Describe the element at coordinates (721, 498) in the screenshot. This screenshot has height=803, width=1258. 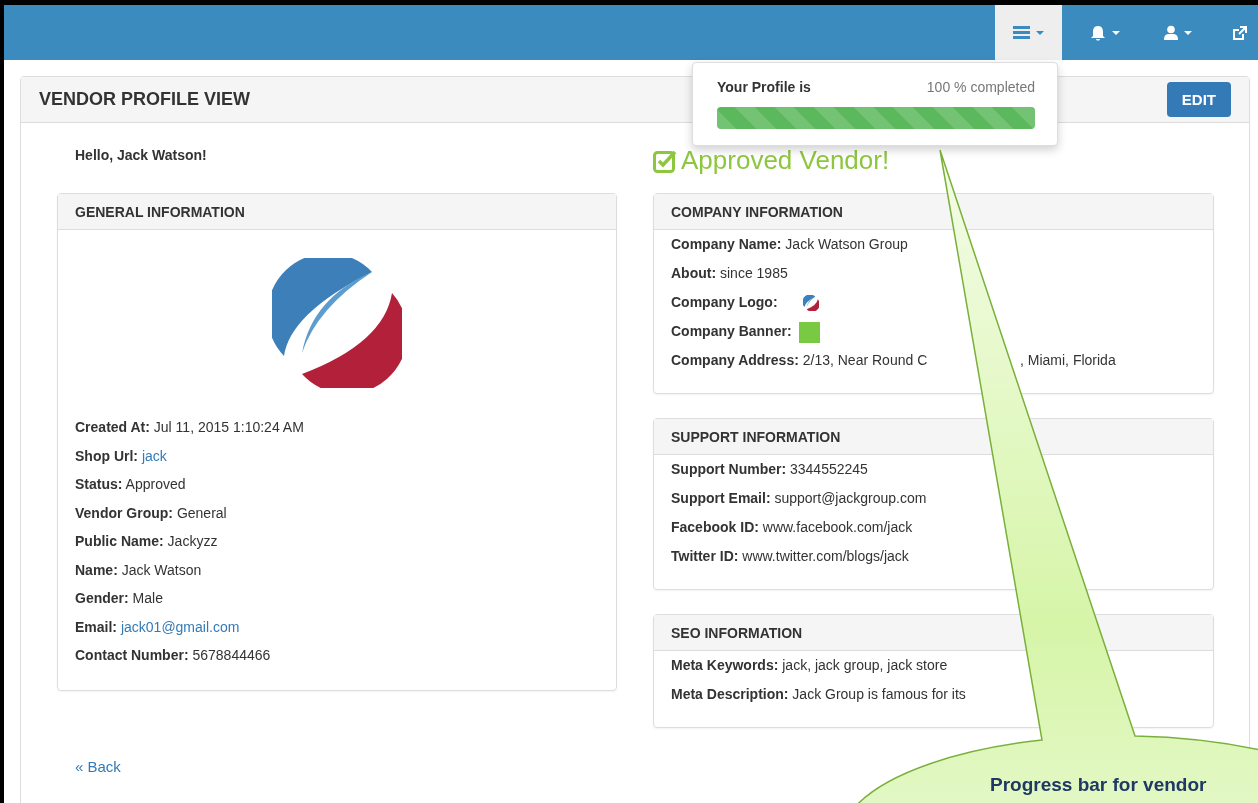
I see `field-label: Support Email:` at that location.